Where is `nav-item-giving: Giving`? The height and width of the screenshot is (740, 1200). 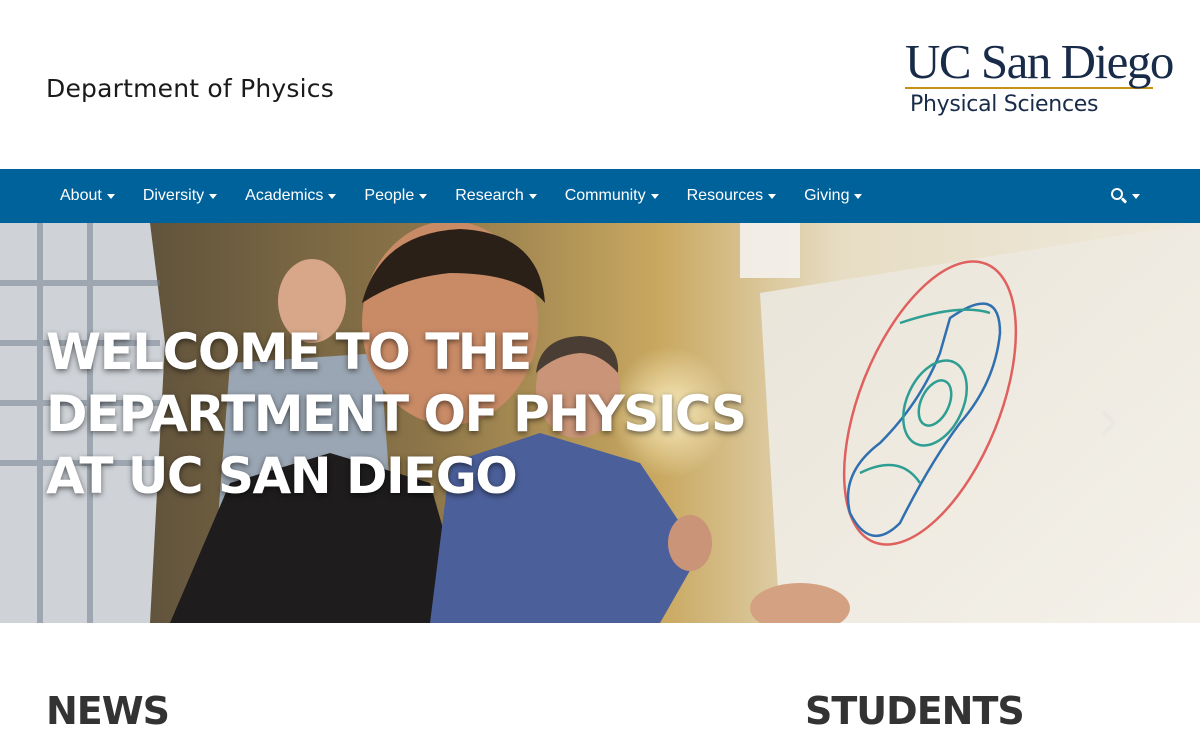 nav-item-giving: Giving is located at coordinates (833, 196).